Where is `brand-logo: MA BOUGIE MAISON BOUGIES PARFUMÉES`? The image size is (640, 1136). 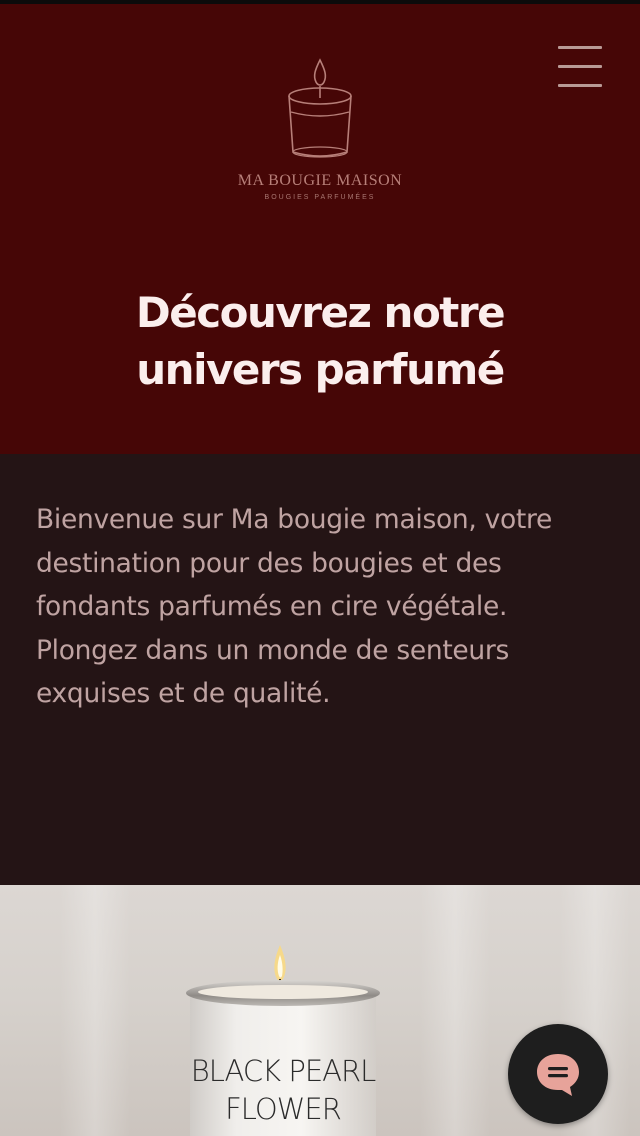
brand-logo: MA BOUGIE MAISON BOUGIES PARFUMÉES is located at coordinates (320, 133).